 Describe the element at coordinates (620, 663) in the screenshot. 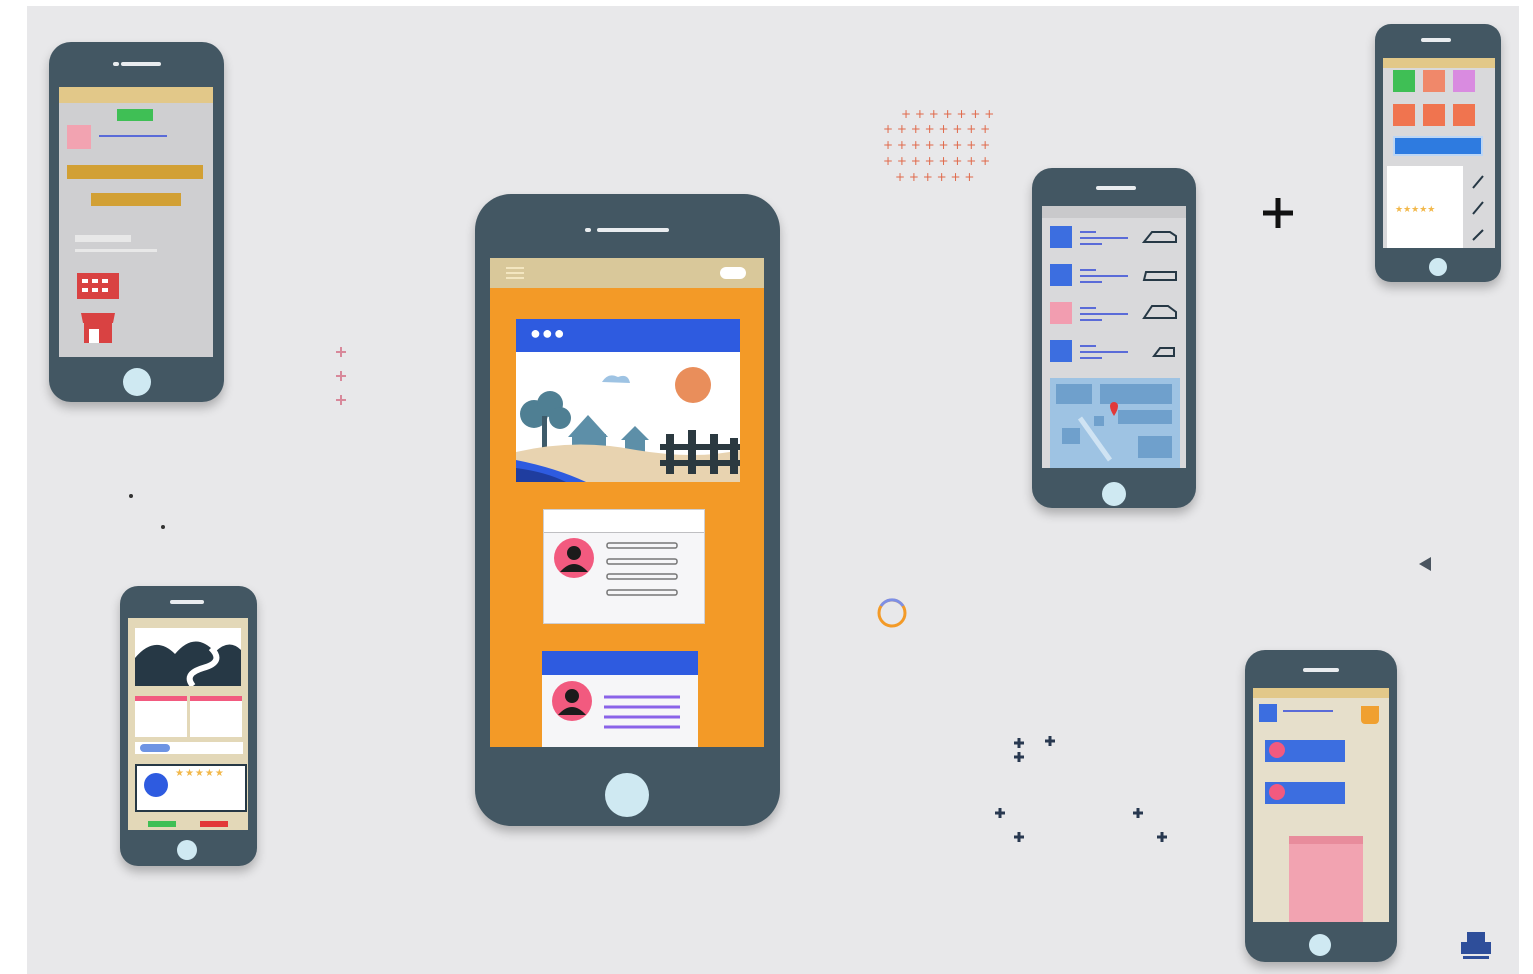

I see `card-title-bar` at that location.